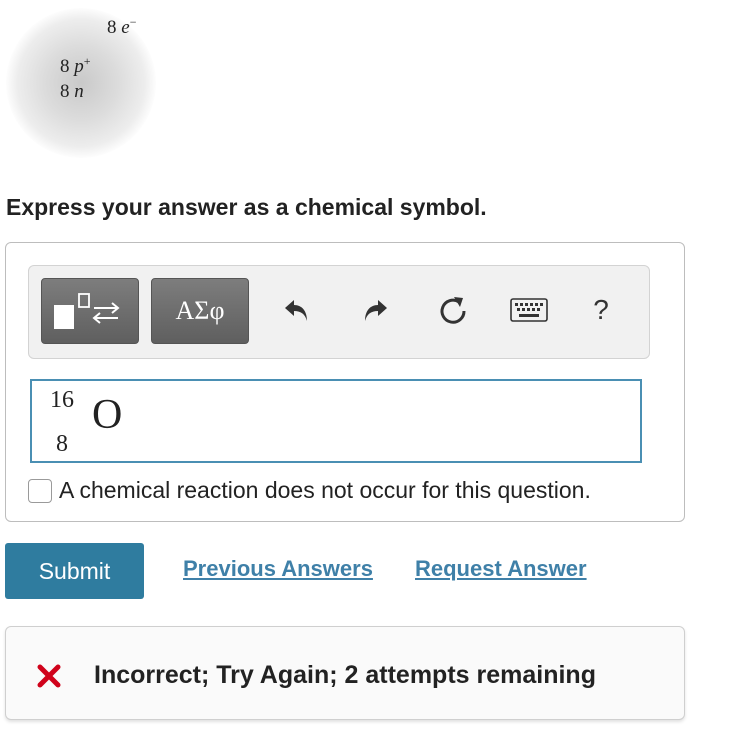 This screenshot has height=732, width=754. I want to click on help-icon: ?, so click(601, 309).